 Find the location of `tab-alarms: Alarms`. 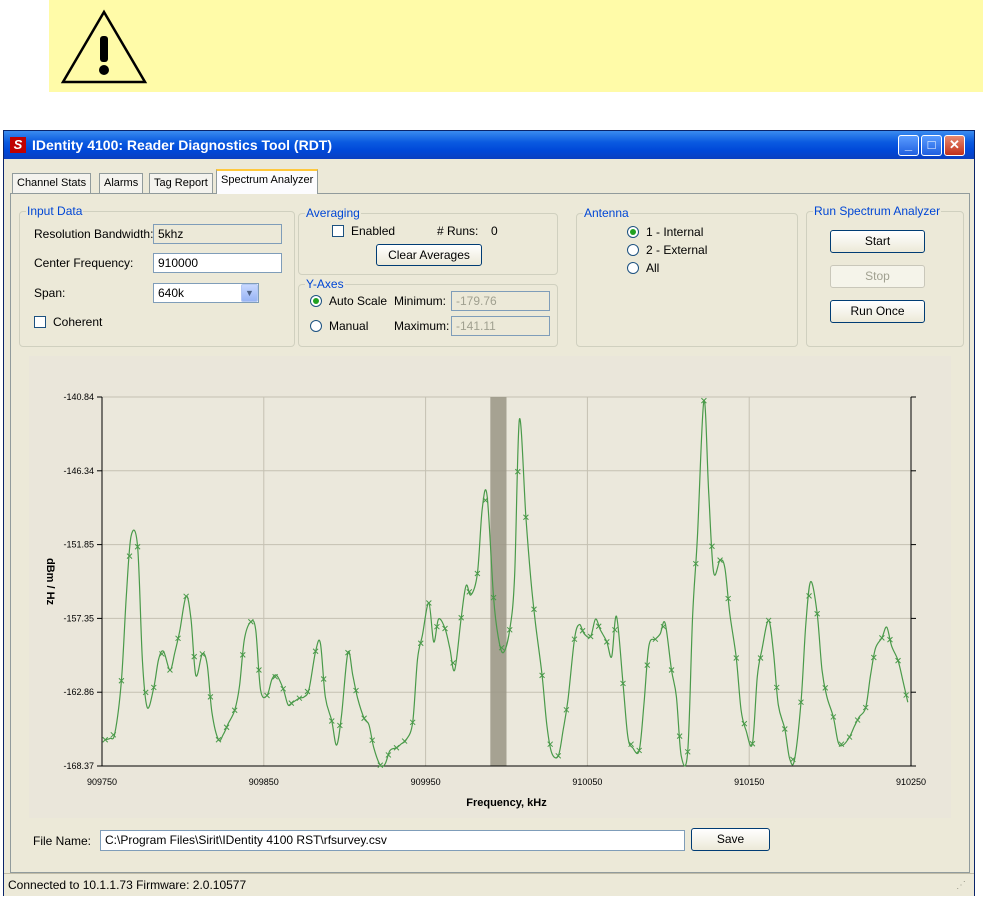

tab-alarms: Alarms is located at coordinates (121, 183).